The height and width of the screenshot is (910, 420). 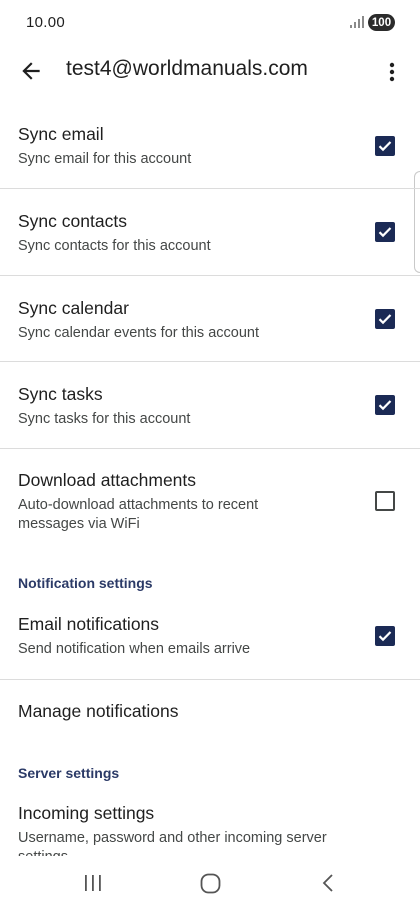 I want to click on sync-contacts-checkbox, so click(x=385, y=232).